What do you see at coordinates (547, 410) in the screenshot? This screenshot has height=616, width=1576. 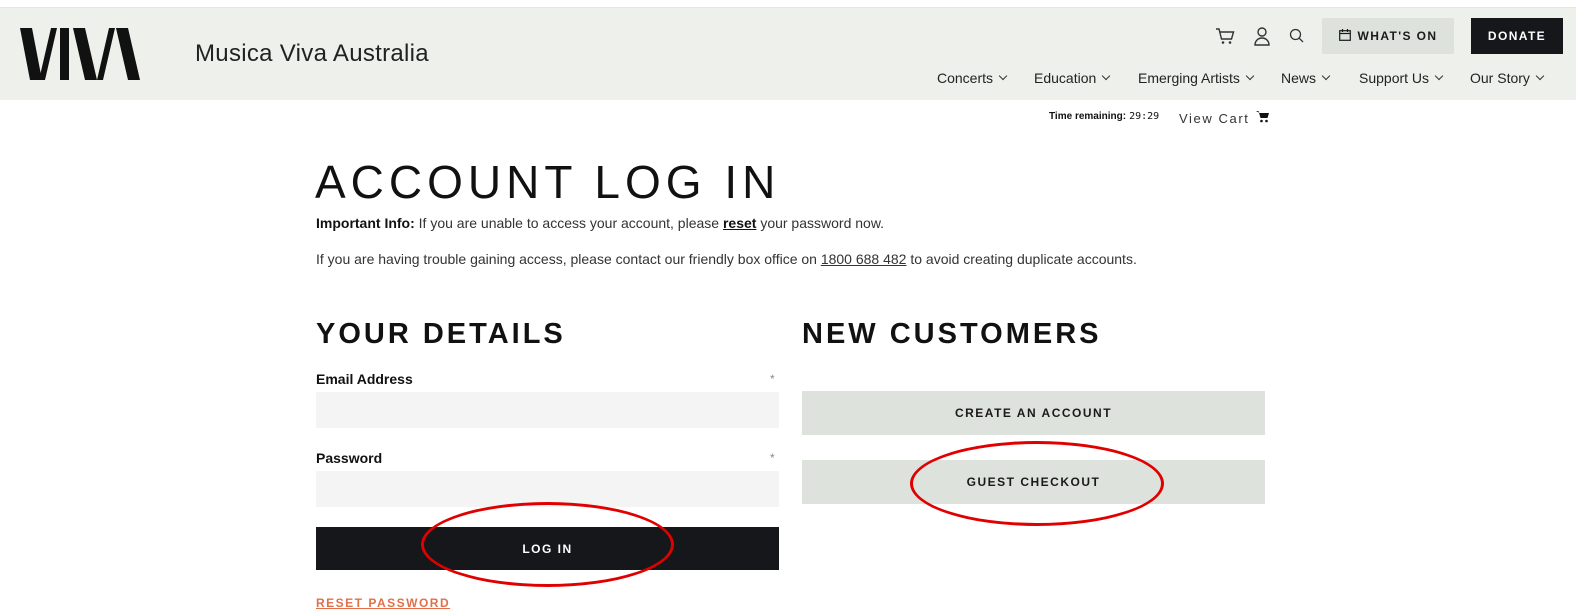 I see `email-field` at bounding box center [547, 410].